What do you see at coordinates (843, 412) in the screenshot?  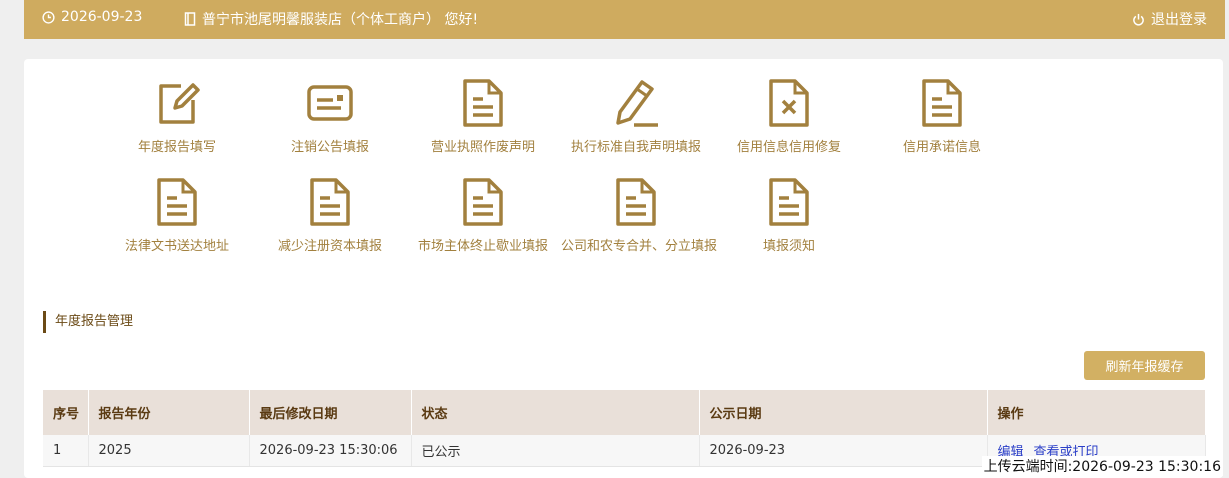 I see `column-header-publish-date: 公示日期` at bounding box center [843, 412].